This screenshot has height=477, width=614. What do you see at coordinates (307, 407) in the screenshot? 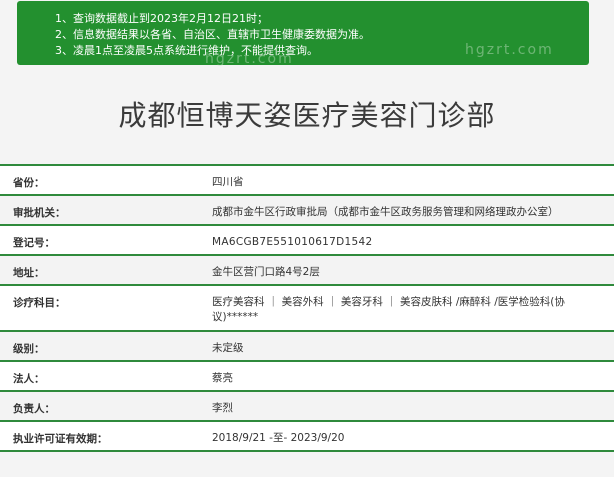
I see `table-row: 负责人： 李烈` at bounding box center [307, 407].